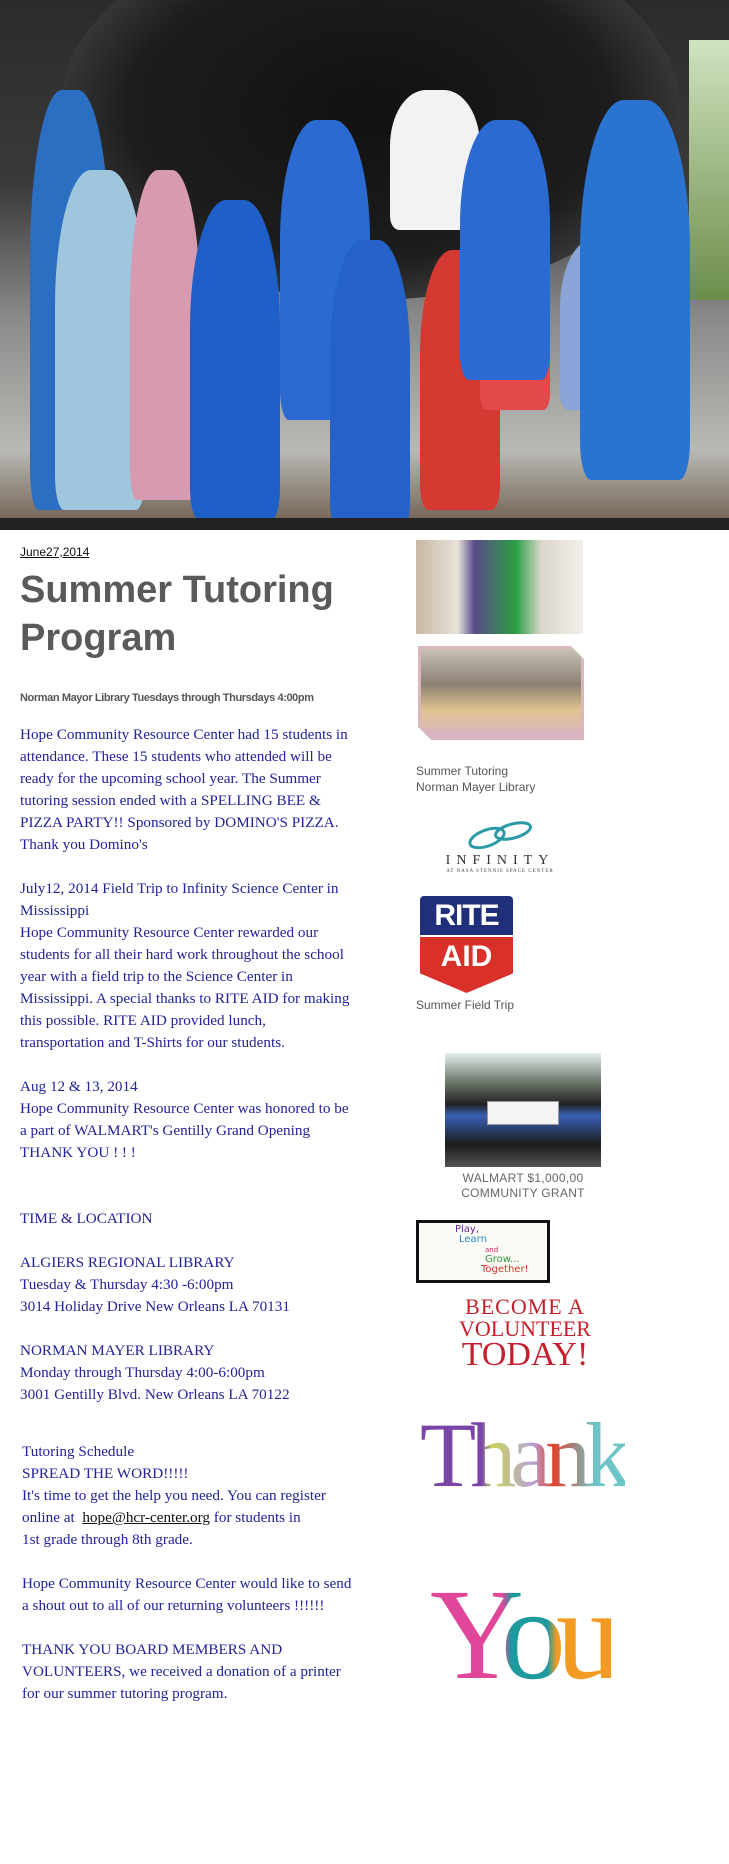 Image resolution: width=729 pixels, height=1864 pixels. I want to click on infinity-logo: INFINITY AT NASA STENNIS SPACE CENTER, so click(500, 850).